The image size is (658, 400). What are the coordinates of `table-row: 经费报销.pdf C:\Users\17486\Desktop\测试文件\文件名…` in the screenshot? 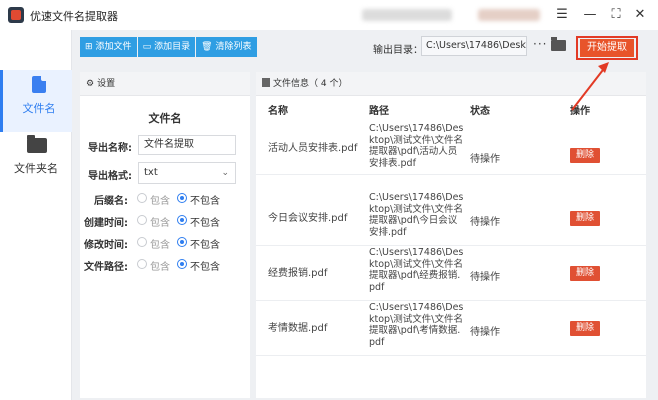 It's located at (451, 273).